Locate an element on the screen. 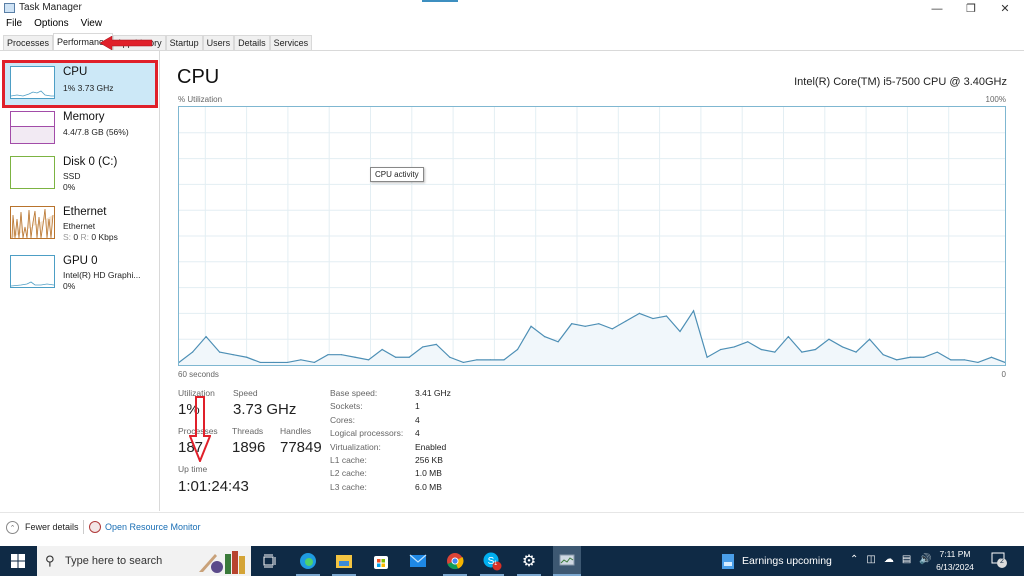 The height and width of the screenshot is (576, 1024). menu-file: File is located at coordinates (14, 25).